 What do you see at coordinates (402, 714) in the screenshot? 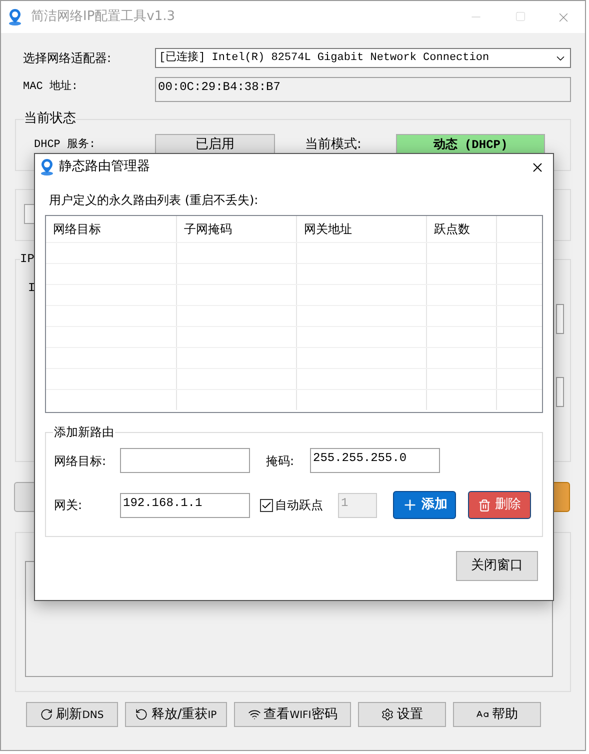
I see `toolbar-button: 设置` at bounding box center [402, 714].